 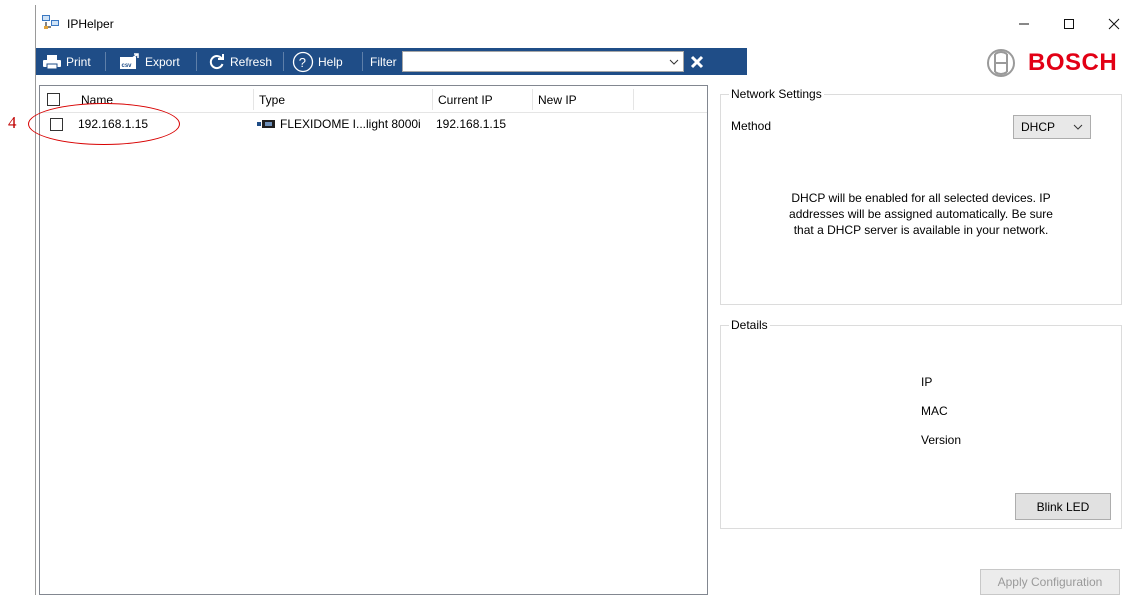 I want to click on bosch-wordmark: BOSCH, so click(x=1073, y=62).